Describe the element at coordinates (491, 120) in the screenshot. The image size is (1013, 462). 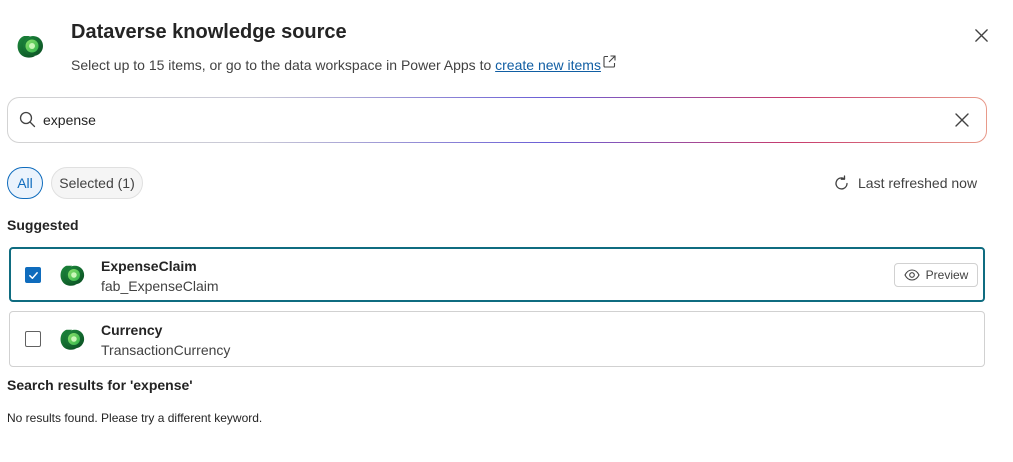
I see `search-input` at that location.